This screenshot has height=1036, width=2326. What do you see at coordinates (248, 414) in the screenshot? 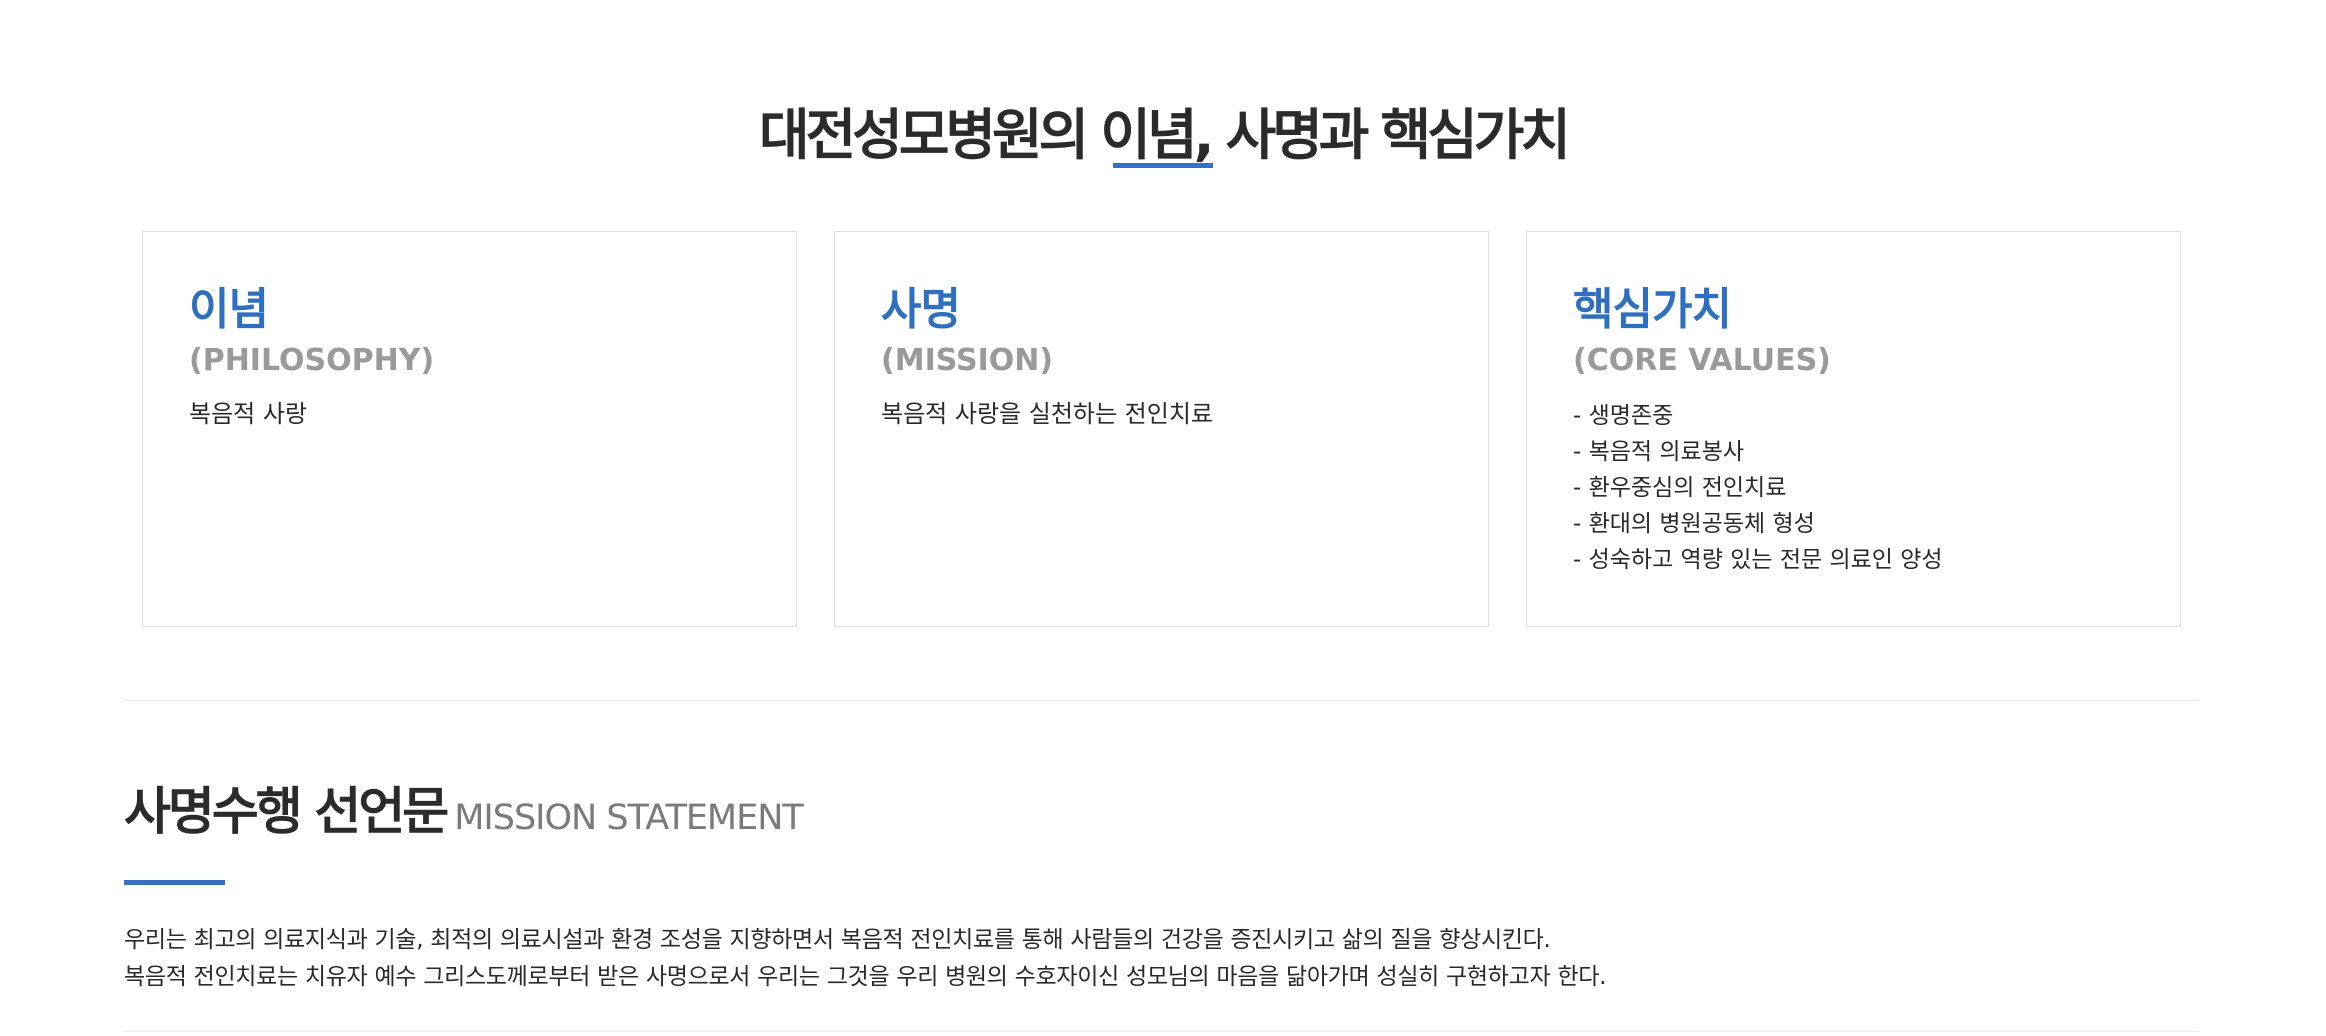
I see `philosophy-text: 복음적 사랑` at bounding box center [248, 414].